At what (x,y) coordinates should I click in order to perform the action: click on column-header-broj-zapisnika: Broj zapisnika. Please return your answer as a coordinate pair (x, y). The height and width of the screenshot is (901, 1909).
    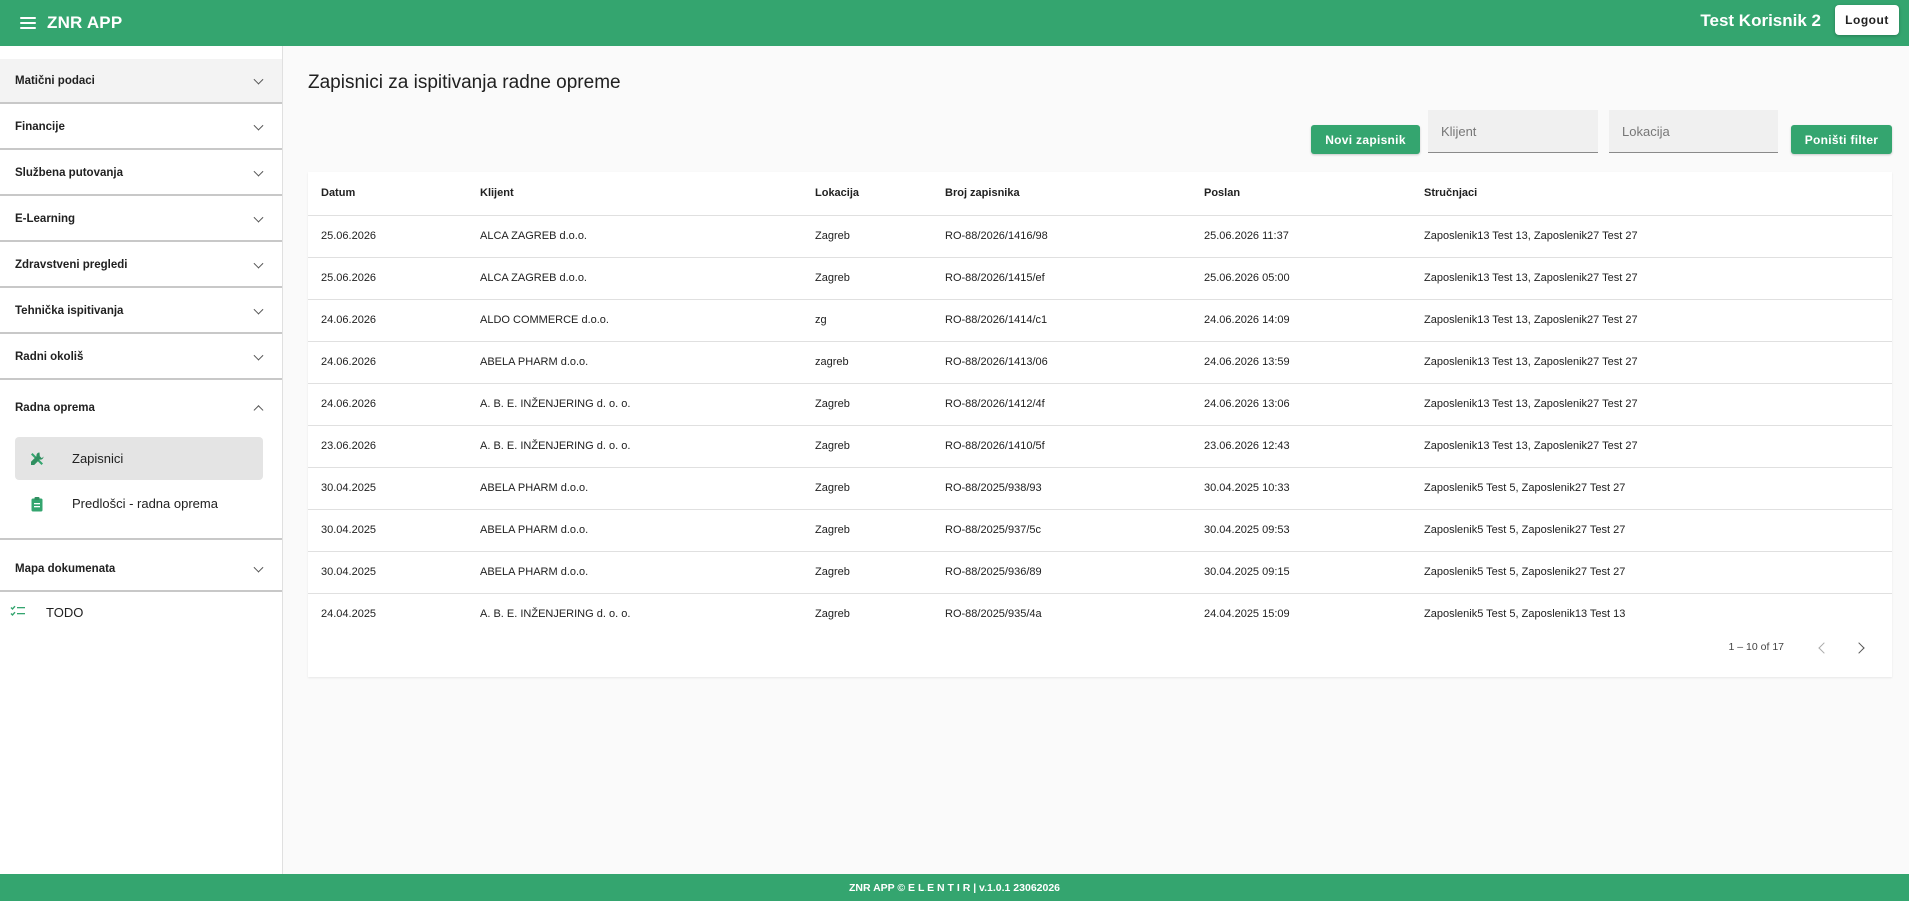
    Looking at the image, I should click on (982, 193).